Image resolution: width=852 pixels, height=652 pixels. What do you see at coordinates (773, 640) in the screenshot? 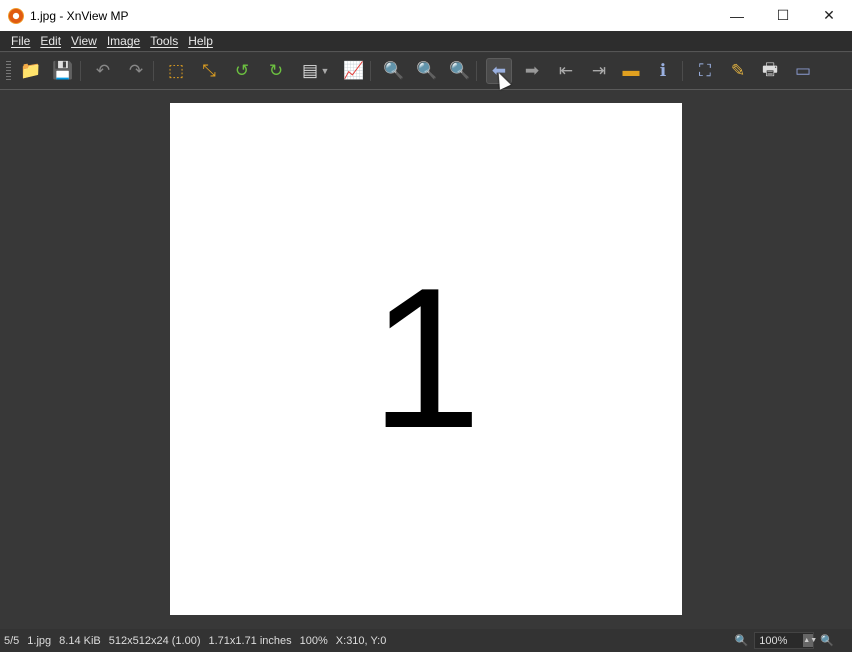
I see `zoom-value: 100%` at bounding box center [773, 640].